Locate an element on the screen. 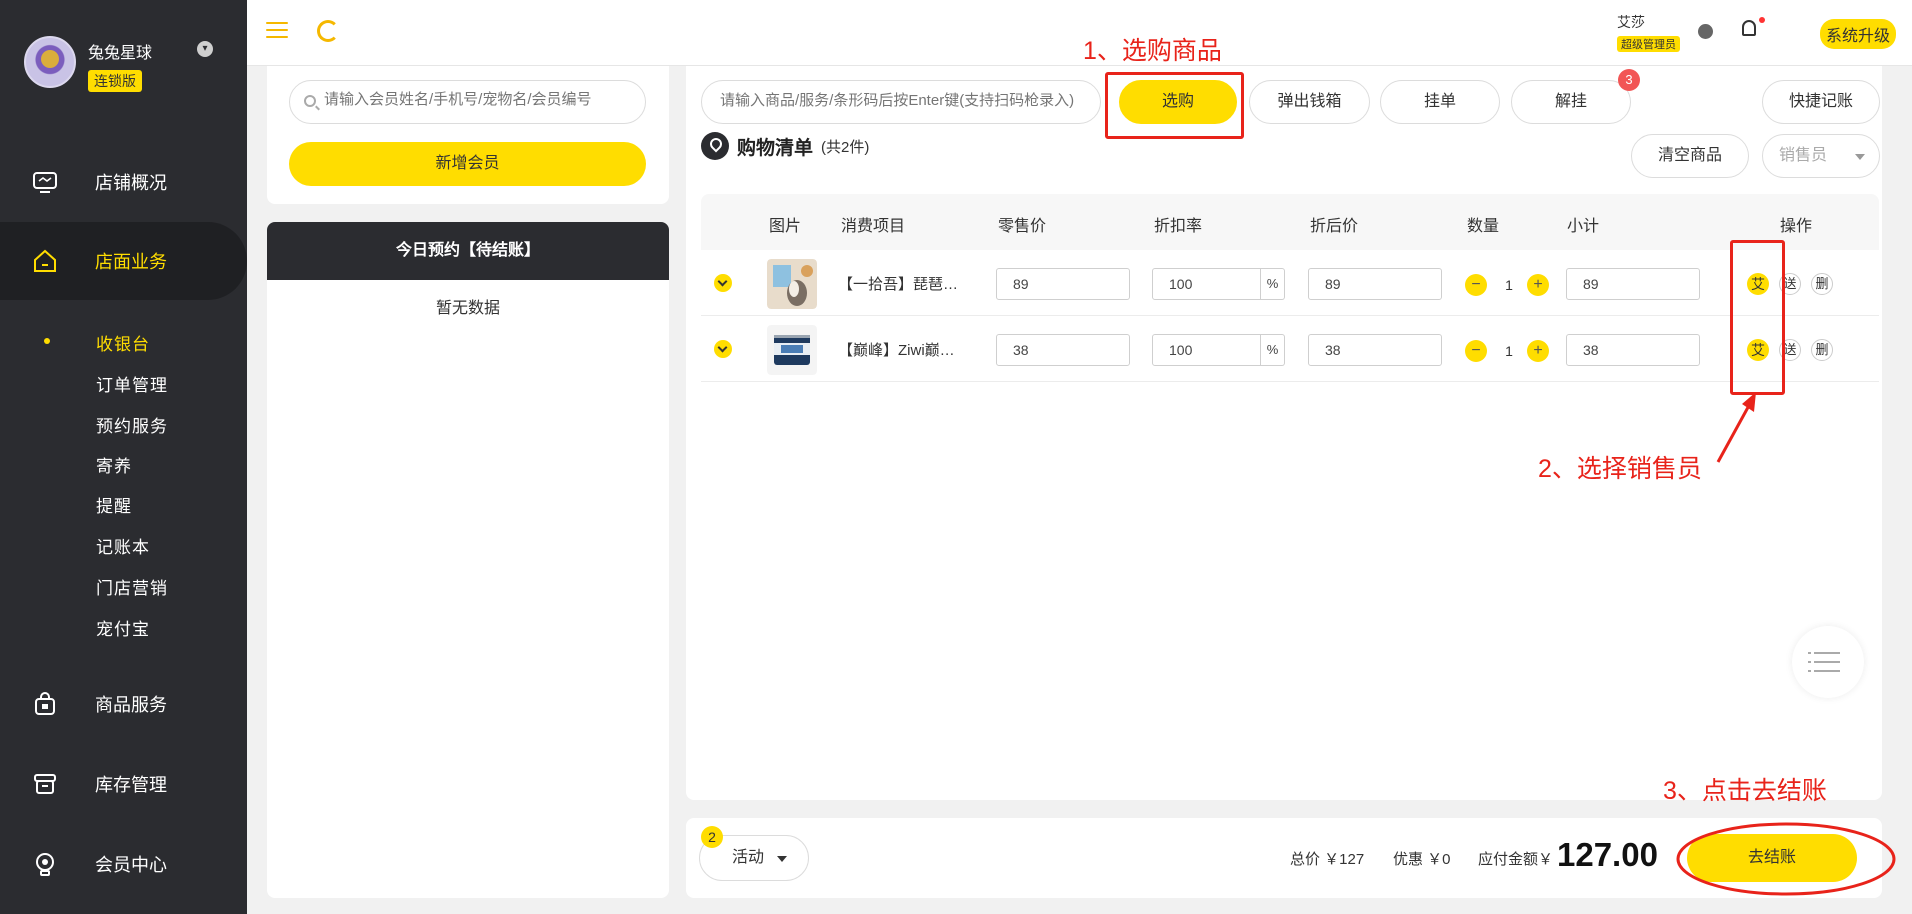 This screenshot has height=914, width=1912. nav-label: 库存管理 is located at coordinates (131, 785).